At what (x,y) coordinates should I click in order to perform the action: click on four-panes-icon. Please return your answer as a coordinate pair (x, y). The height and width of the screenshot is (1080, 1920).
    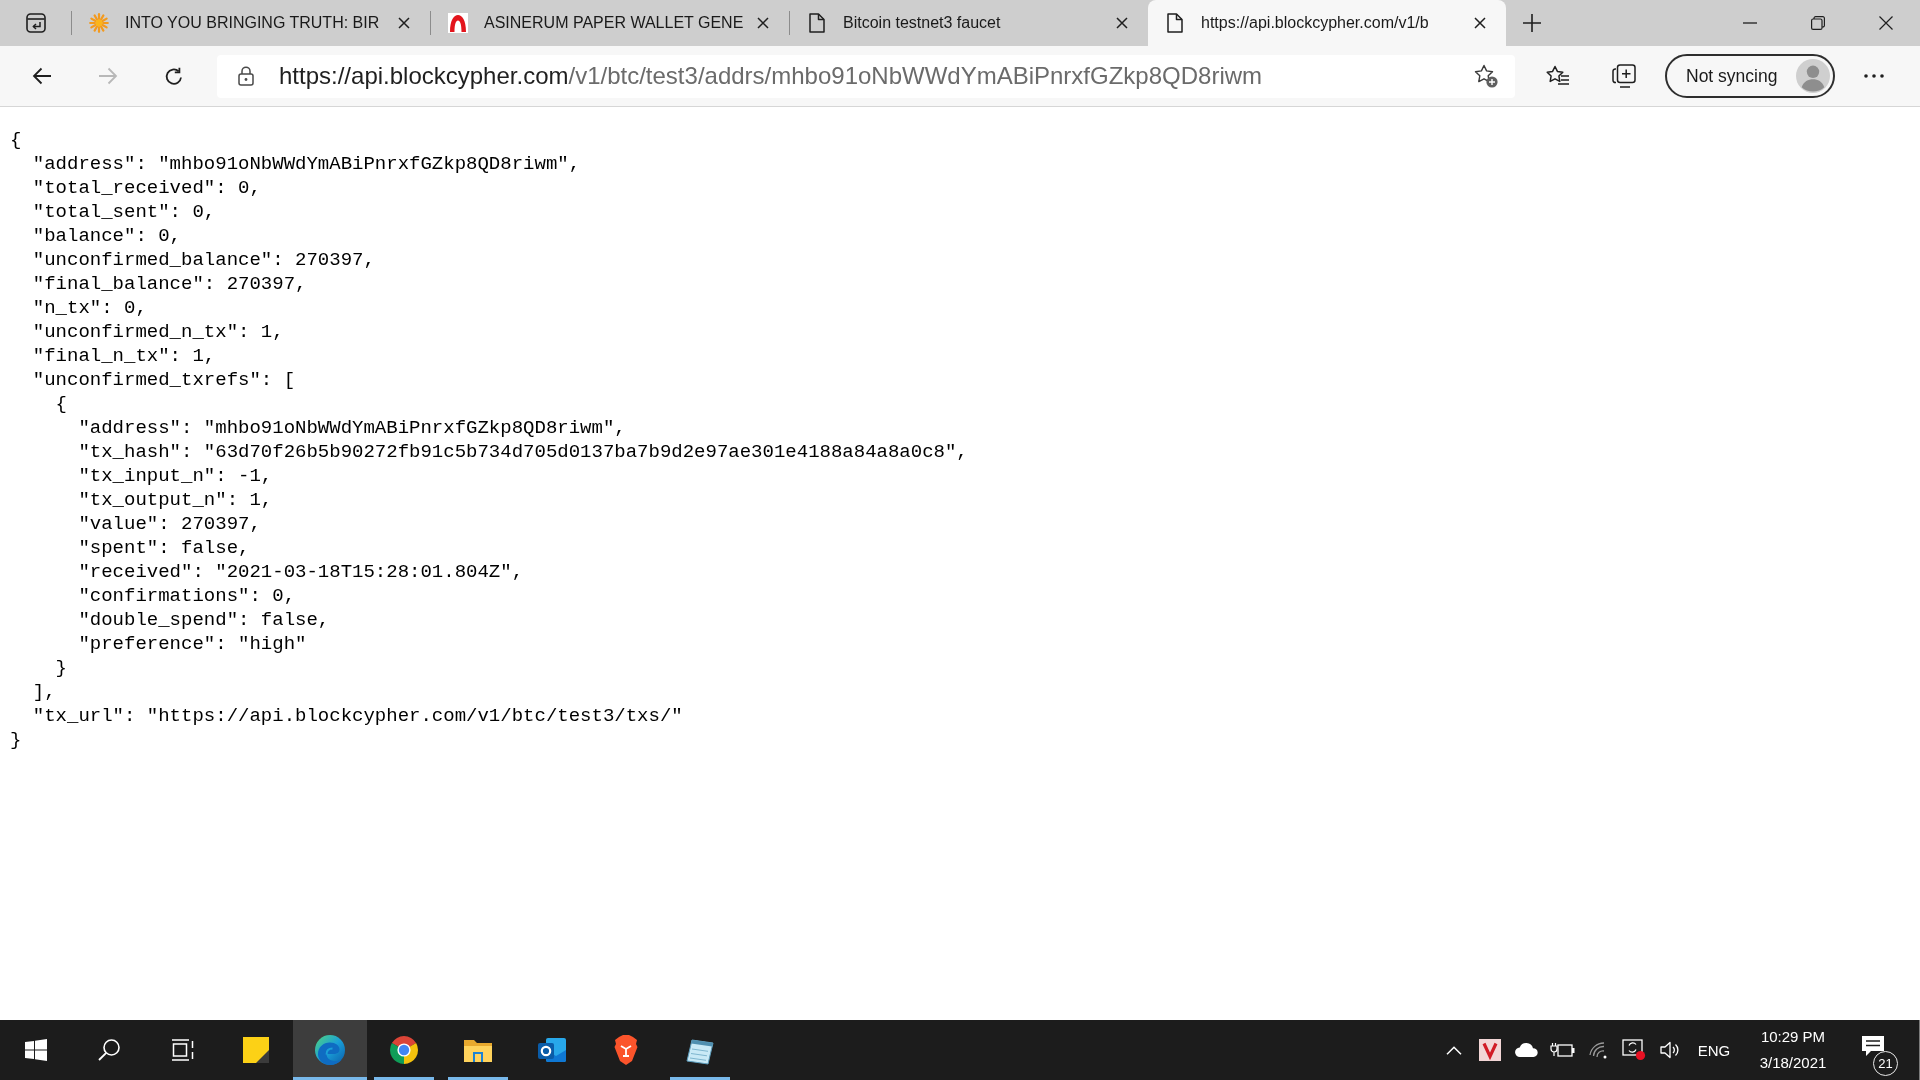
    Looking at the image, I should click on (36, 1050).